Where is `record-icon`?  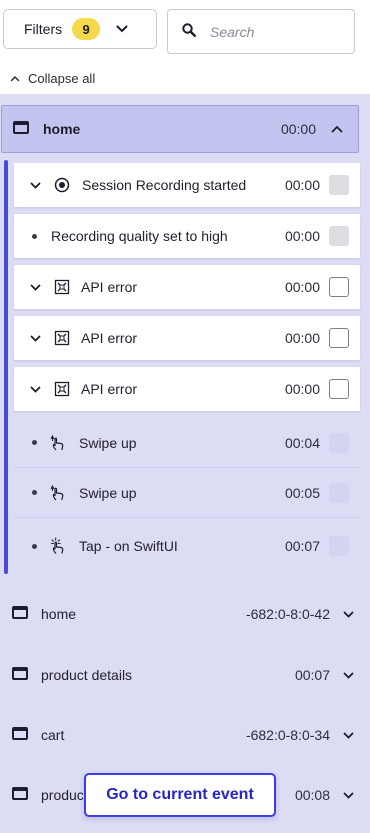
record-icon is located at coordinates (62, 185).